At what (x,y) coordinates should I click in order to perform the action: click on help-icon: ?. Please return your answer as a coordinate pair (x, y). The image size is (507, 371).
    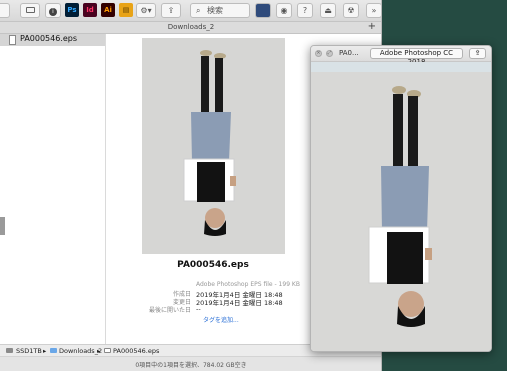
    Looking at the image, I should click on (305, 10).